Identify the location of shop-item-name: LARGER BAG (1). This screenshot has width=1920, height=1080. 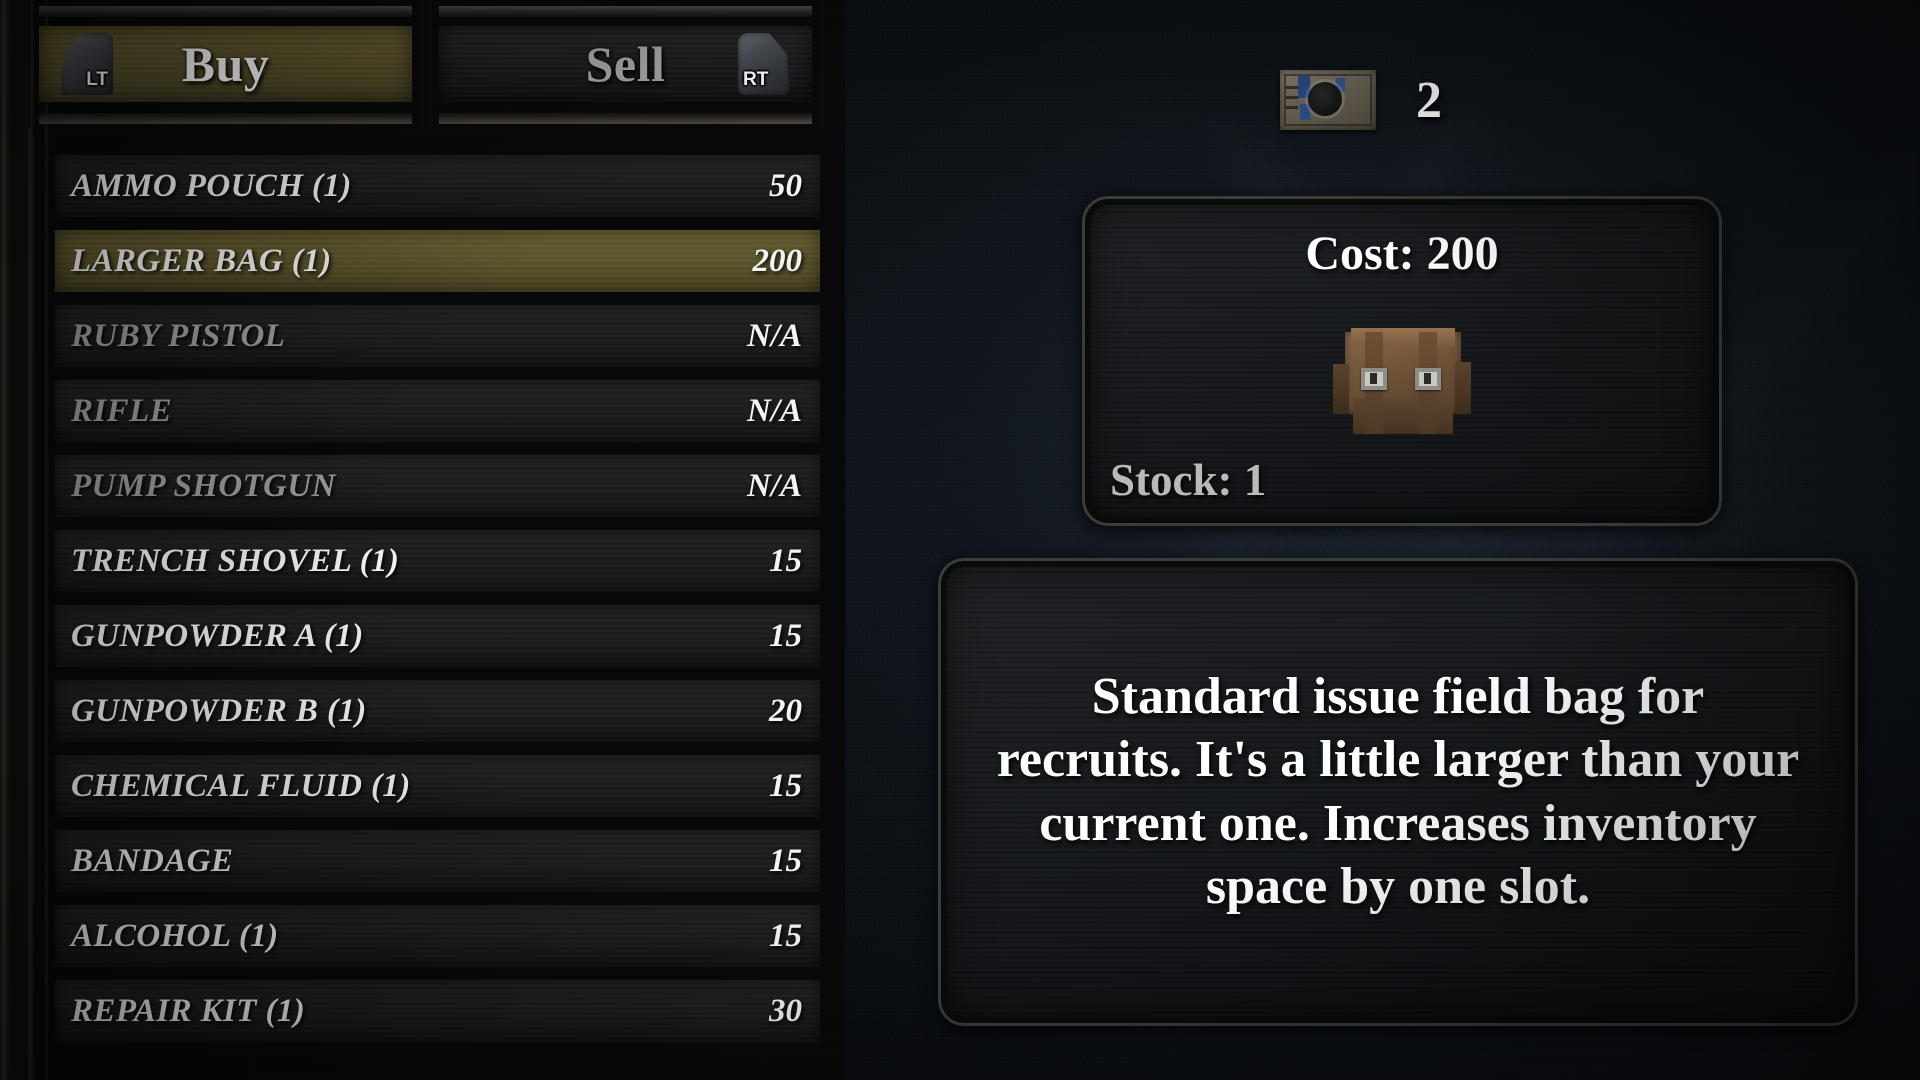
(201, 260).